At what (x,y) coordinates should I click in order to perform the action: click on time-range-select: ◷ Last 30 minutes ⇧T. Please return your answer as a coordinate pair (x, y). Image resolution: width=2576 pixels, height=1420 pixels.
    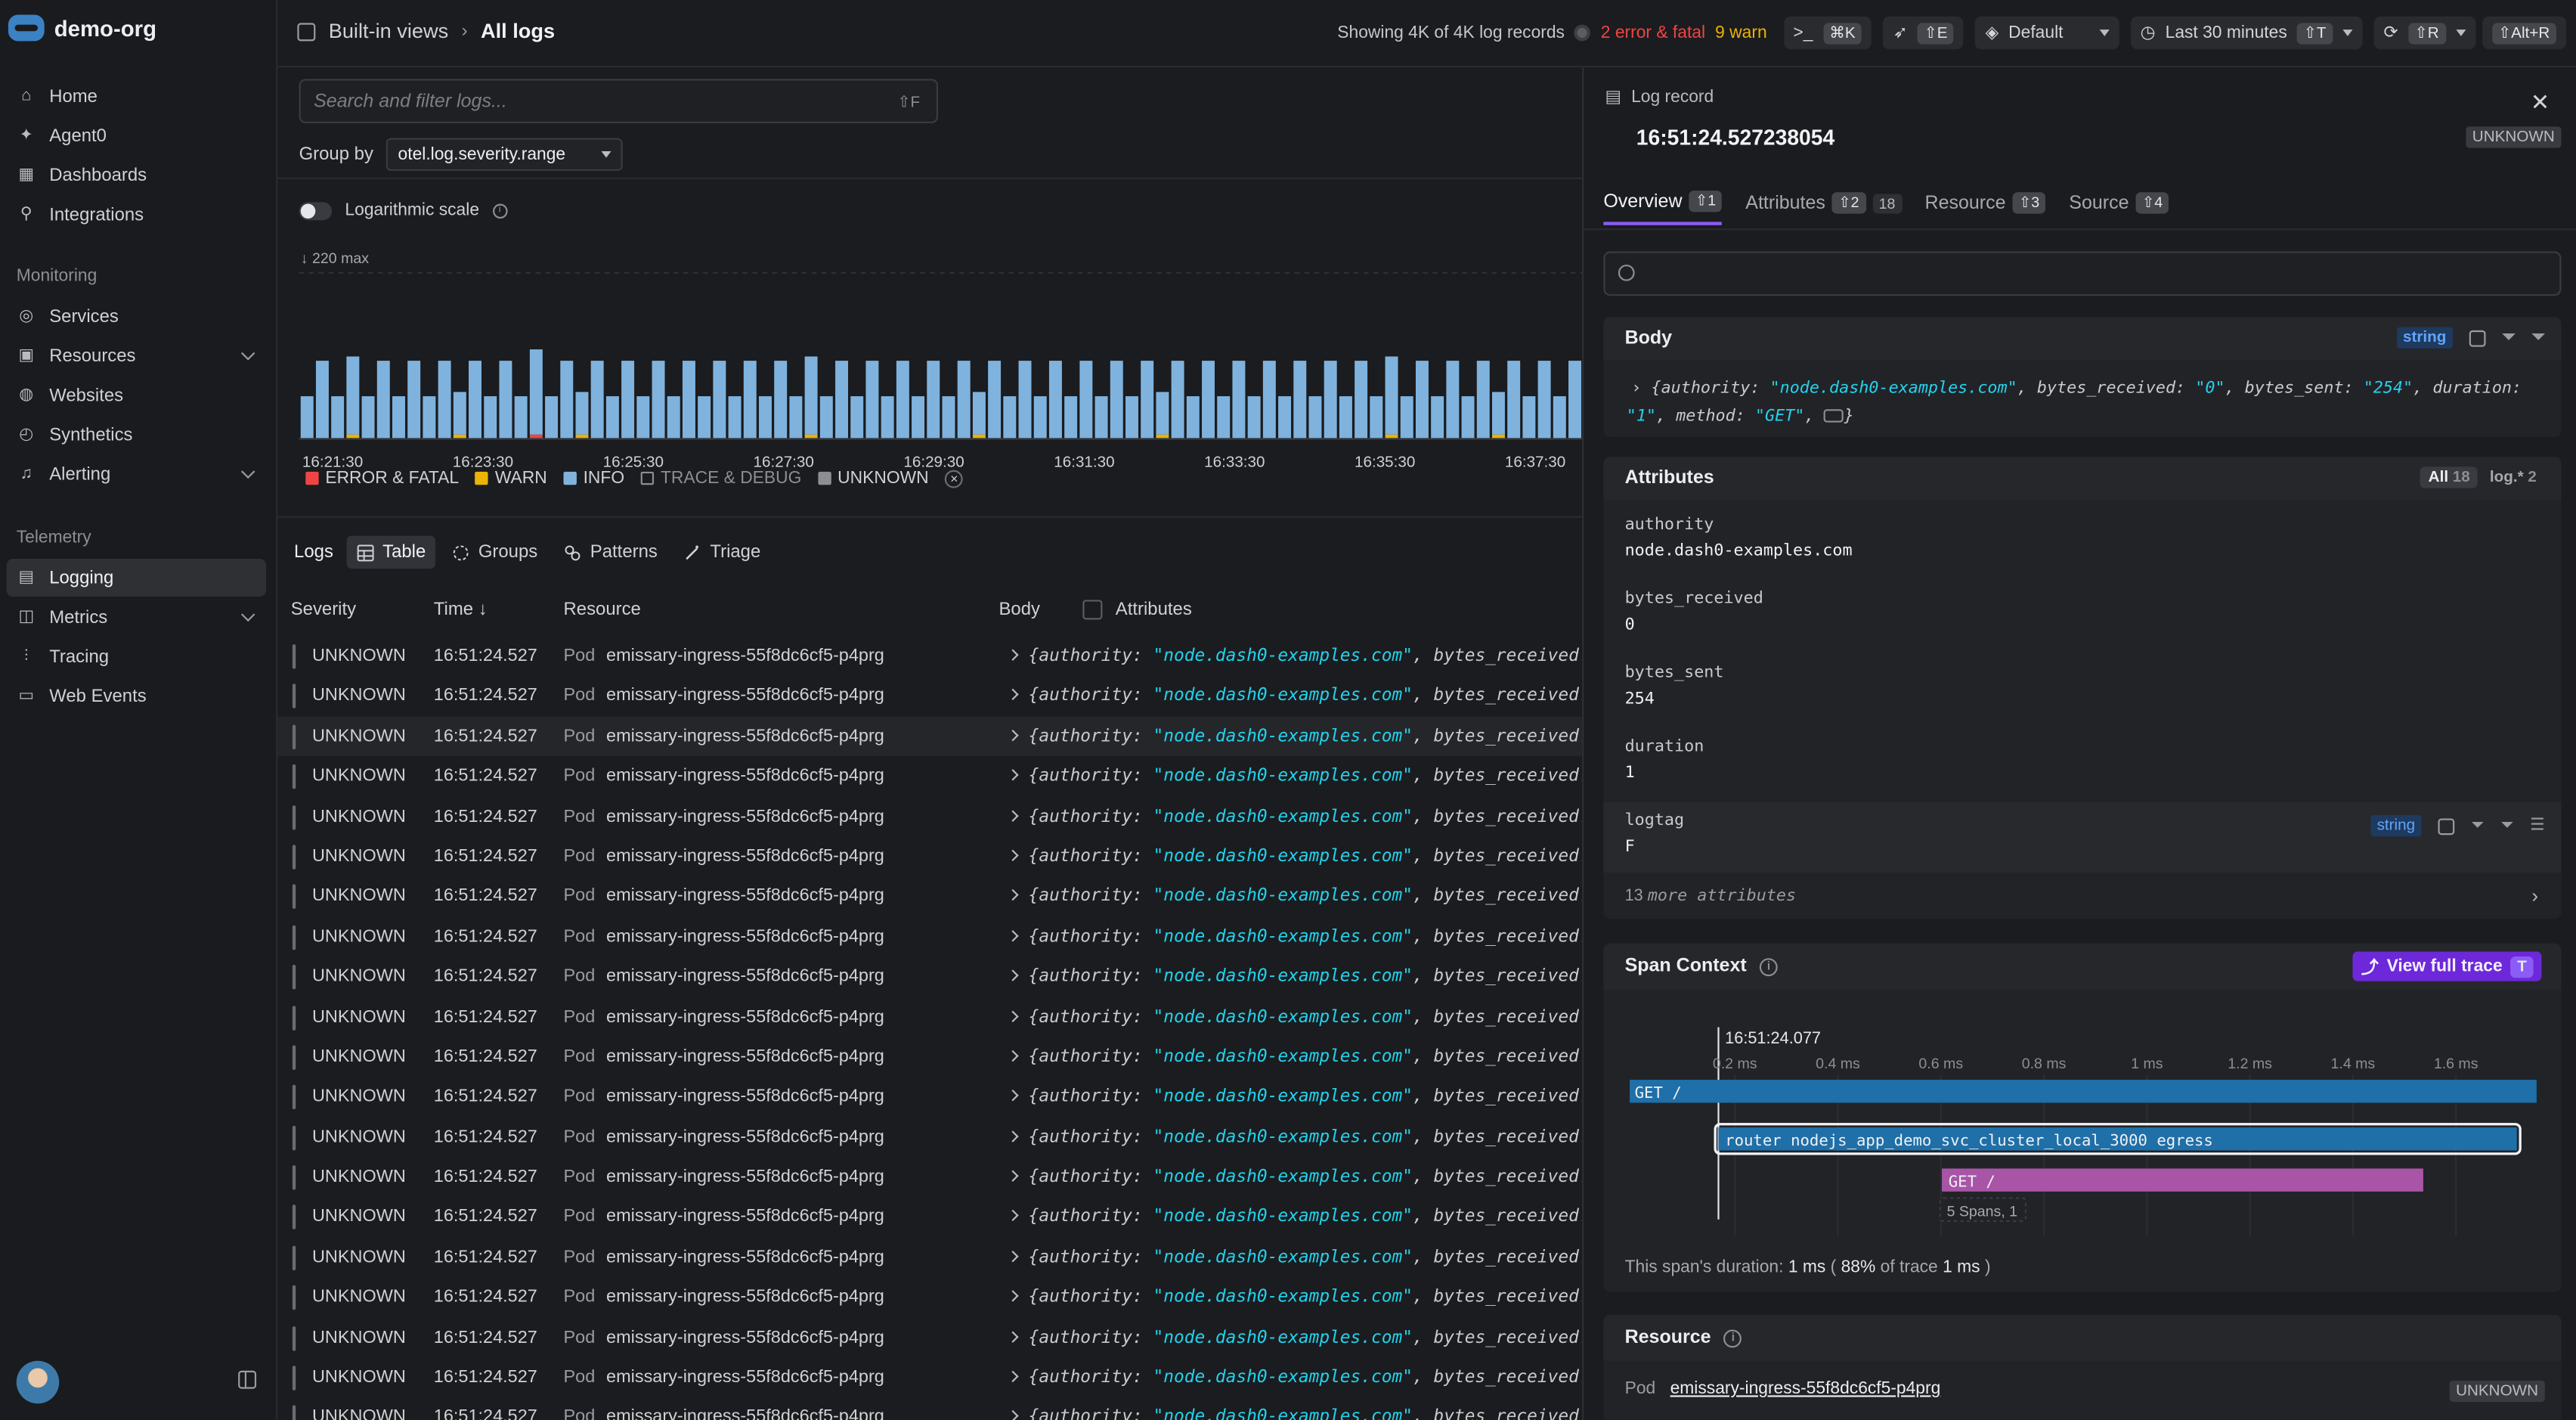
    Looking at the image, I should click on (2246, 33).